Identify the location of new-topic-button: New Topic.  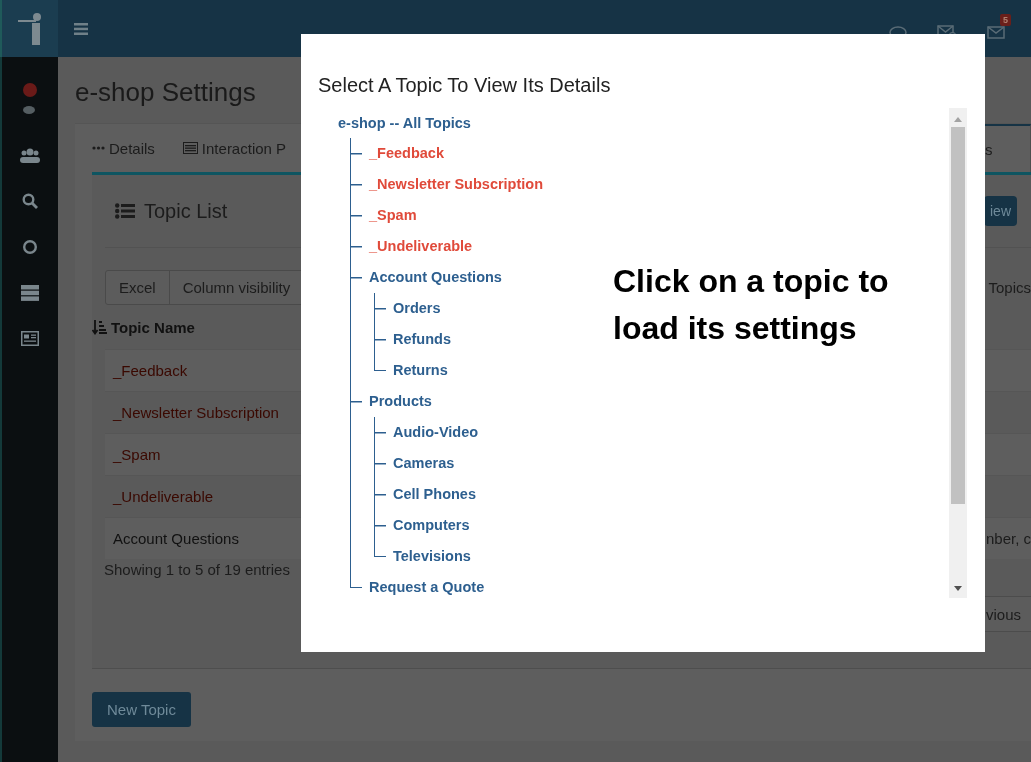
(141, 709).